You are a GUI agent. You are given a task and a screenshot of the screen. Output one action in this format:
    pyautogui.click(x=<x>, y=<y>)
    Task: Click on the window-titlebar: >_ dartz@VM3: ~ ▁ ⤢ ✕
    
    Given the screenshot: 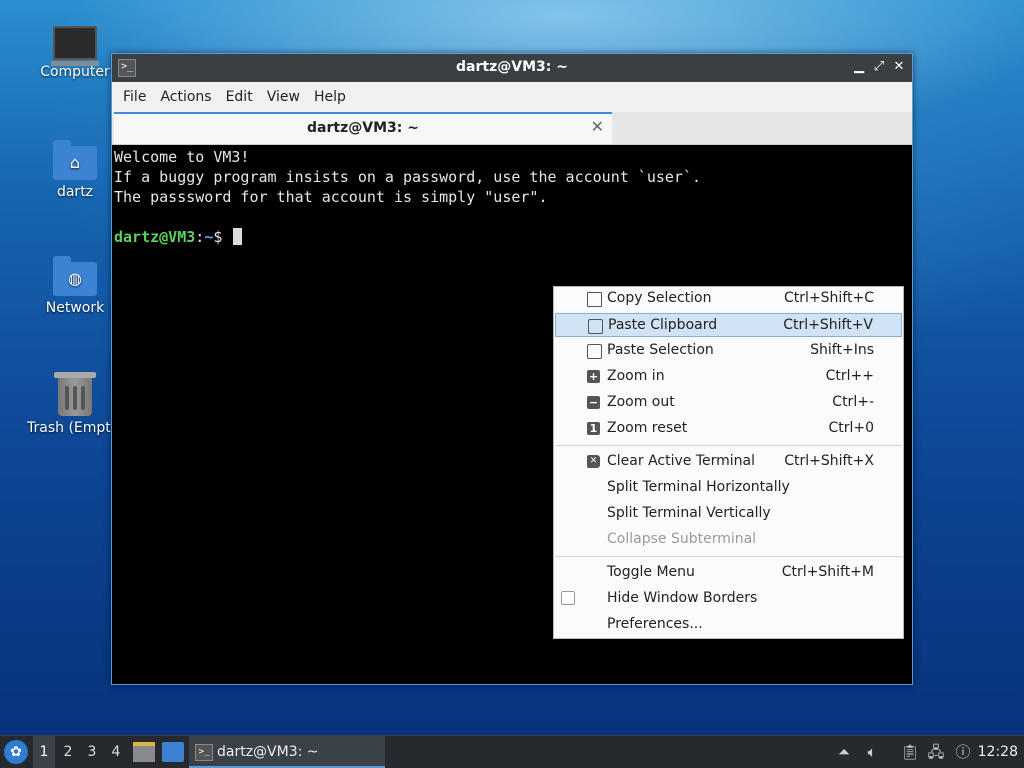 What is the action you would take?
    pyautogui.click(x=512, y=68)
    